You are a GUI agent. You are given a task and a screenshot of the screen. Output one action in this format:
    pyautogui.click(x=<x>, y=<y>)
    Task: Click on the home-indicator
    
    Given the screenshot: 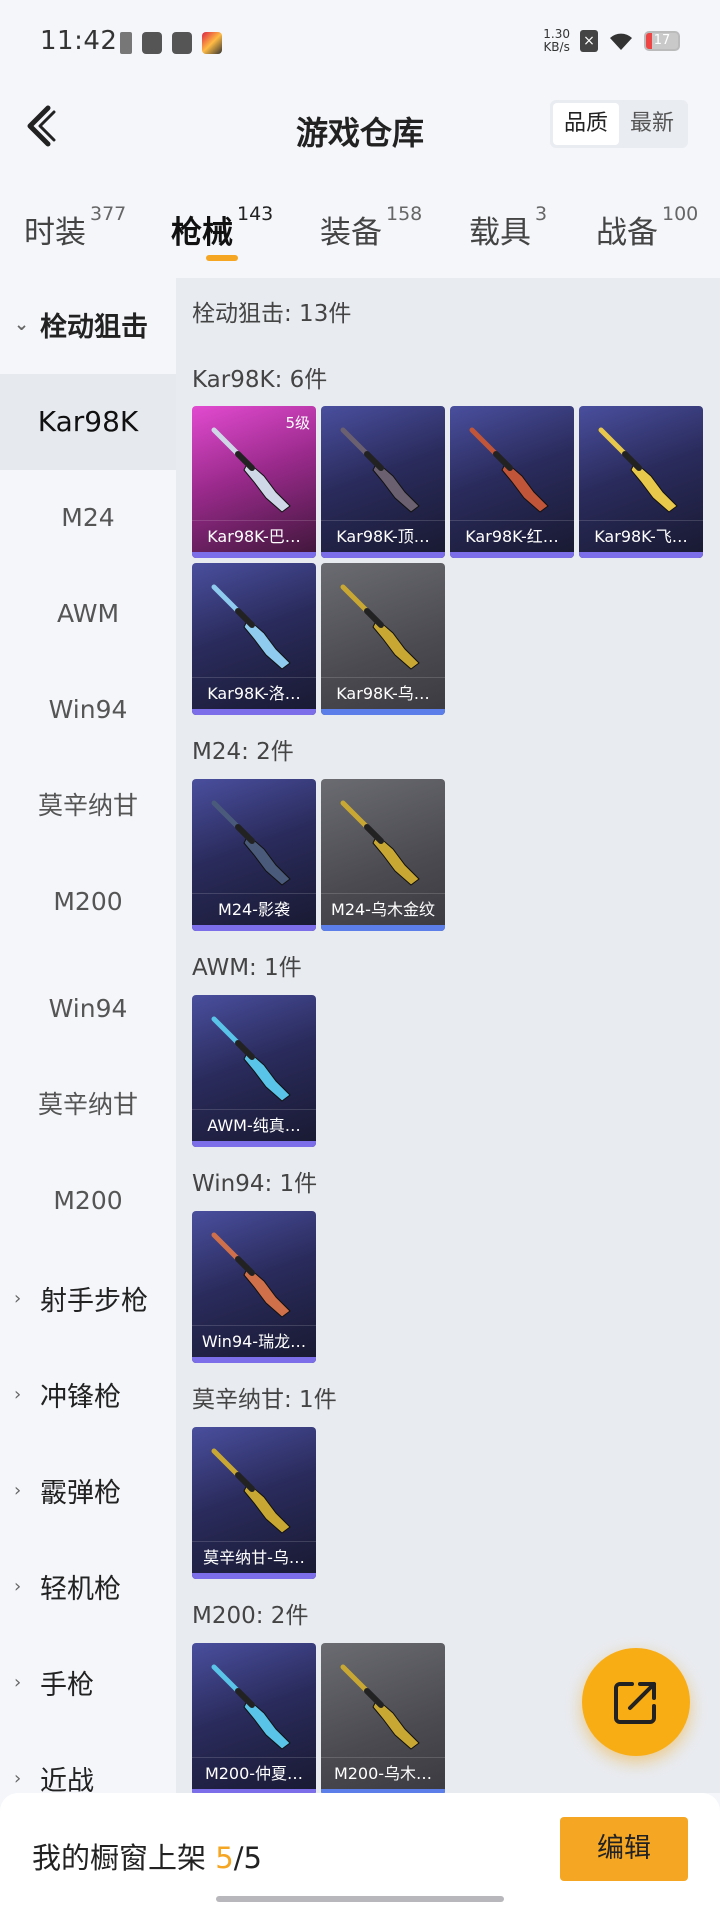 What is the action you would take?
    pyautogui.click(x=360, y=1899)
    